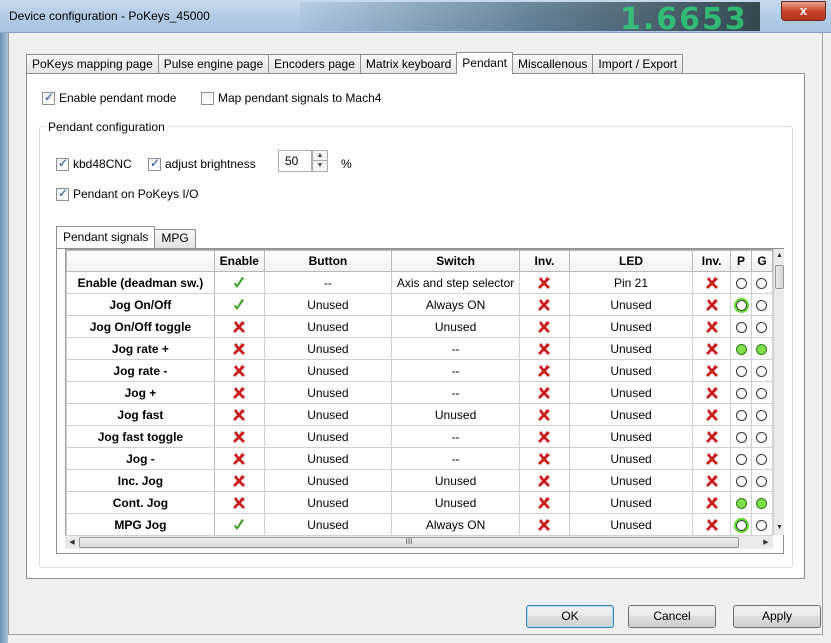 Image resolution: width=831 pixels, height=643 pixels. Describe the element at coordinates (409, 542) in the screenshot. I see `horizontal-scroll-thumb: III` at that location.